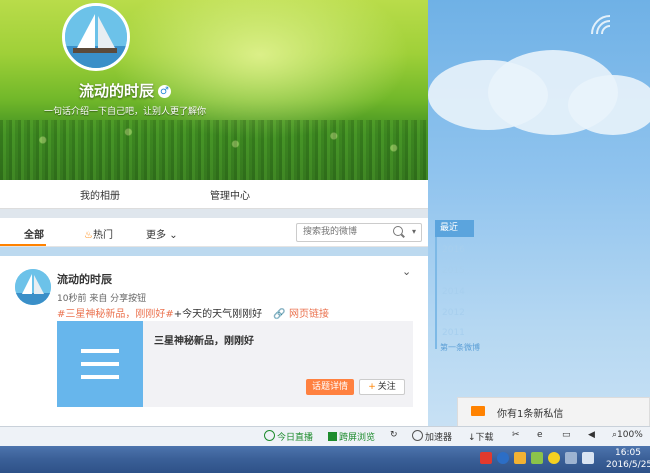 The image size is (650, 473). I want to click on plus-icon: +, so click(372, 387).